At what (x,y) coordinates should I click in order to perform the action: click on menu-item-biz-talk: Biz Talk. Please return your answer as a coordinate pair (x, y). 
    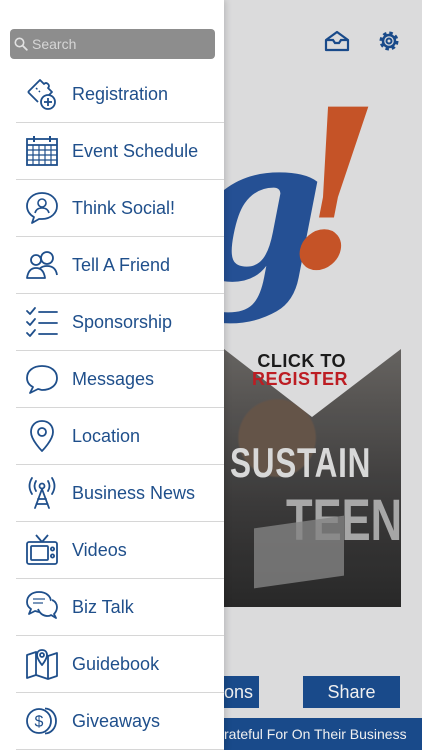
    Looking at the image, I should click on (120, 607).